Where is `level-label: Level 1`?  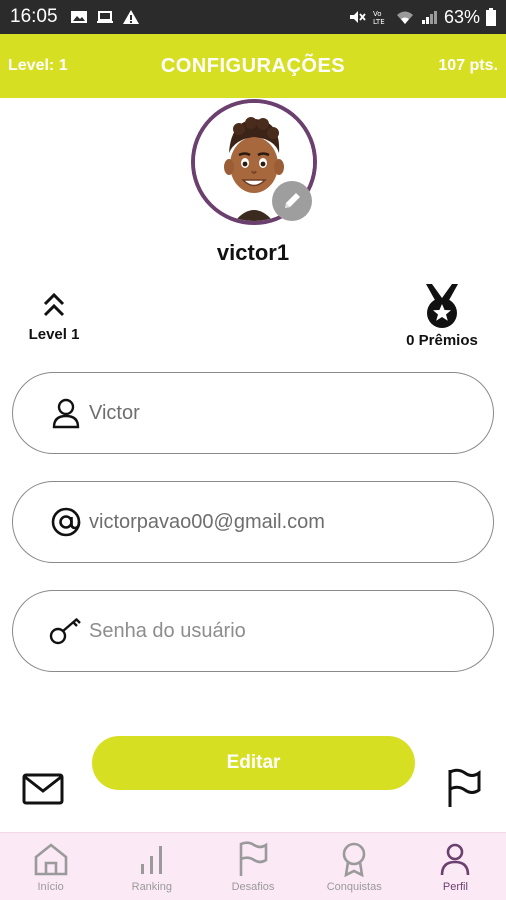
level-label: Level 1 is located at coordinates (54, 334).